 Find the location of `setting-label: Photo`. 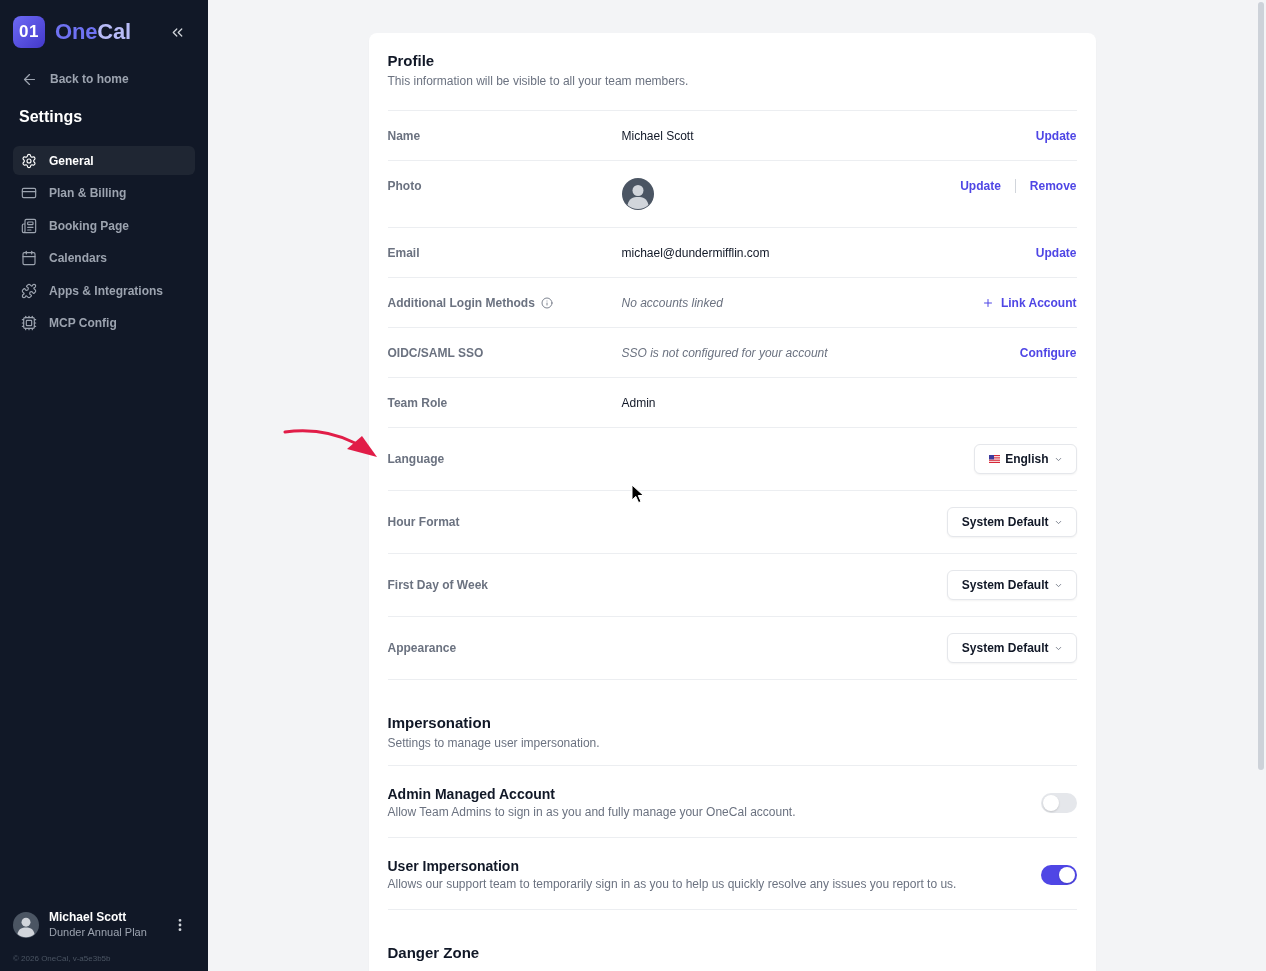

setting-label: Photo is located at coordinates (404, 186).